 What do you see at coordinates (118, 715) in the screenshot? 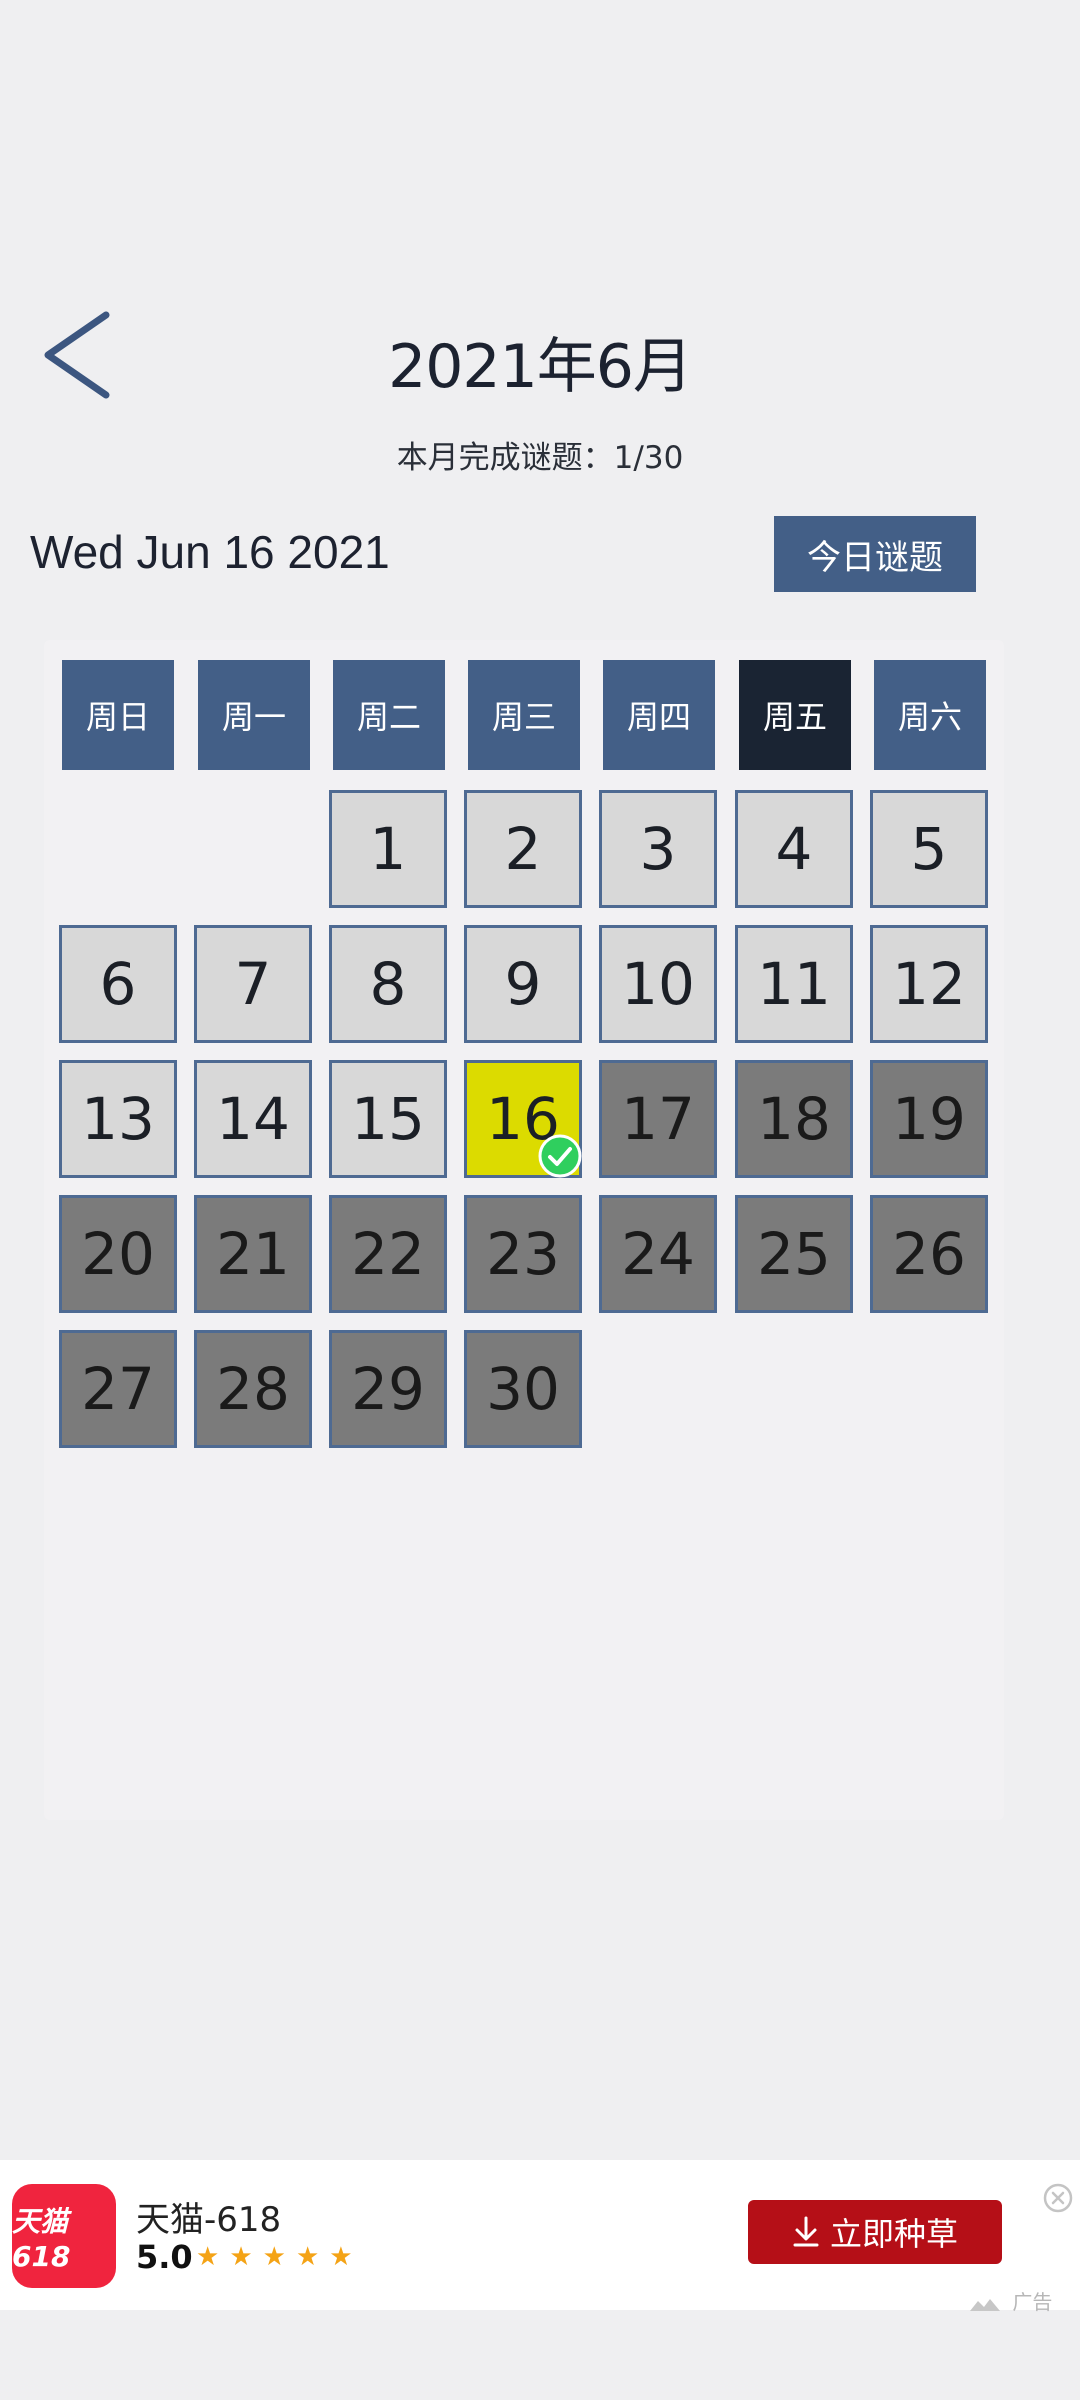
I see `weekday-0: 周日` at bounding box center [118, 715].